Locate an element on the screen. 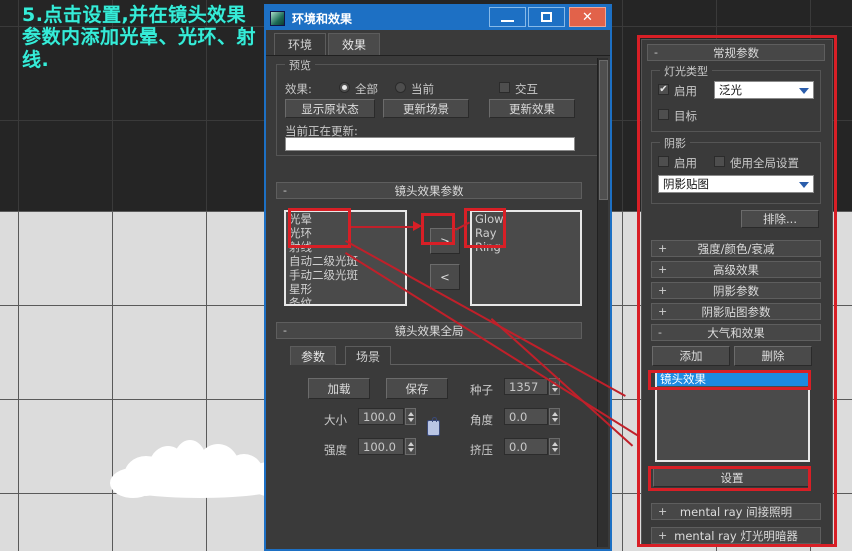 The image size is (852, 551). minimize-button is located at coordinates (507, 17).